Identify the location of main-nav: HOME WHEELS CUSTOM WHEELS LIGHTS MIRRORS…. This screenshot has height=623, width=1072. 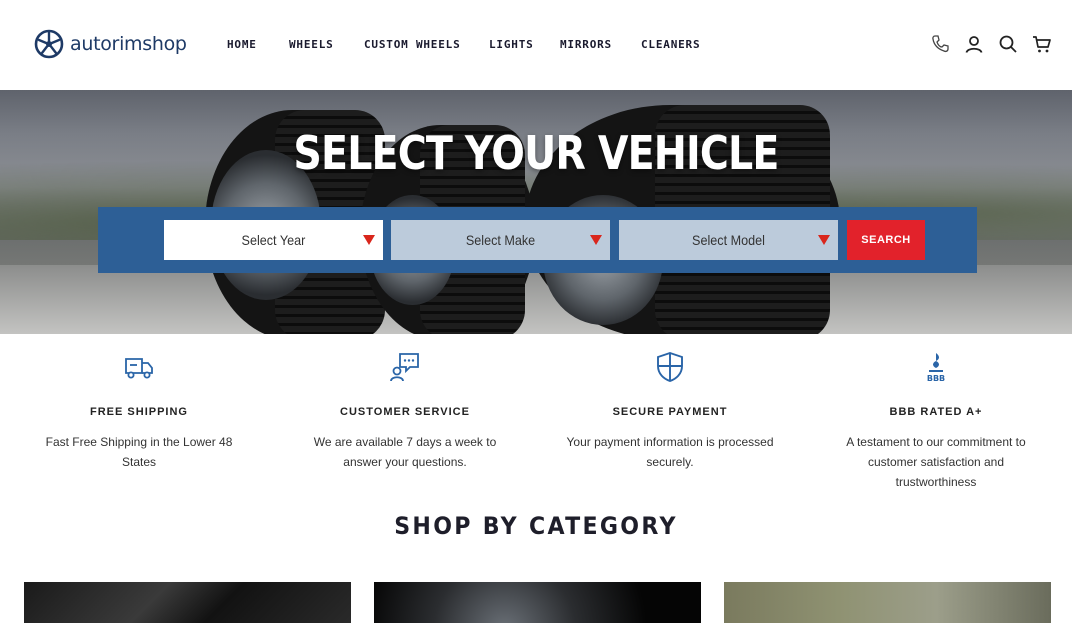
(474, 44).